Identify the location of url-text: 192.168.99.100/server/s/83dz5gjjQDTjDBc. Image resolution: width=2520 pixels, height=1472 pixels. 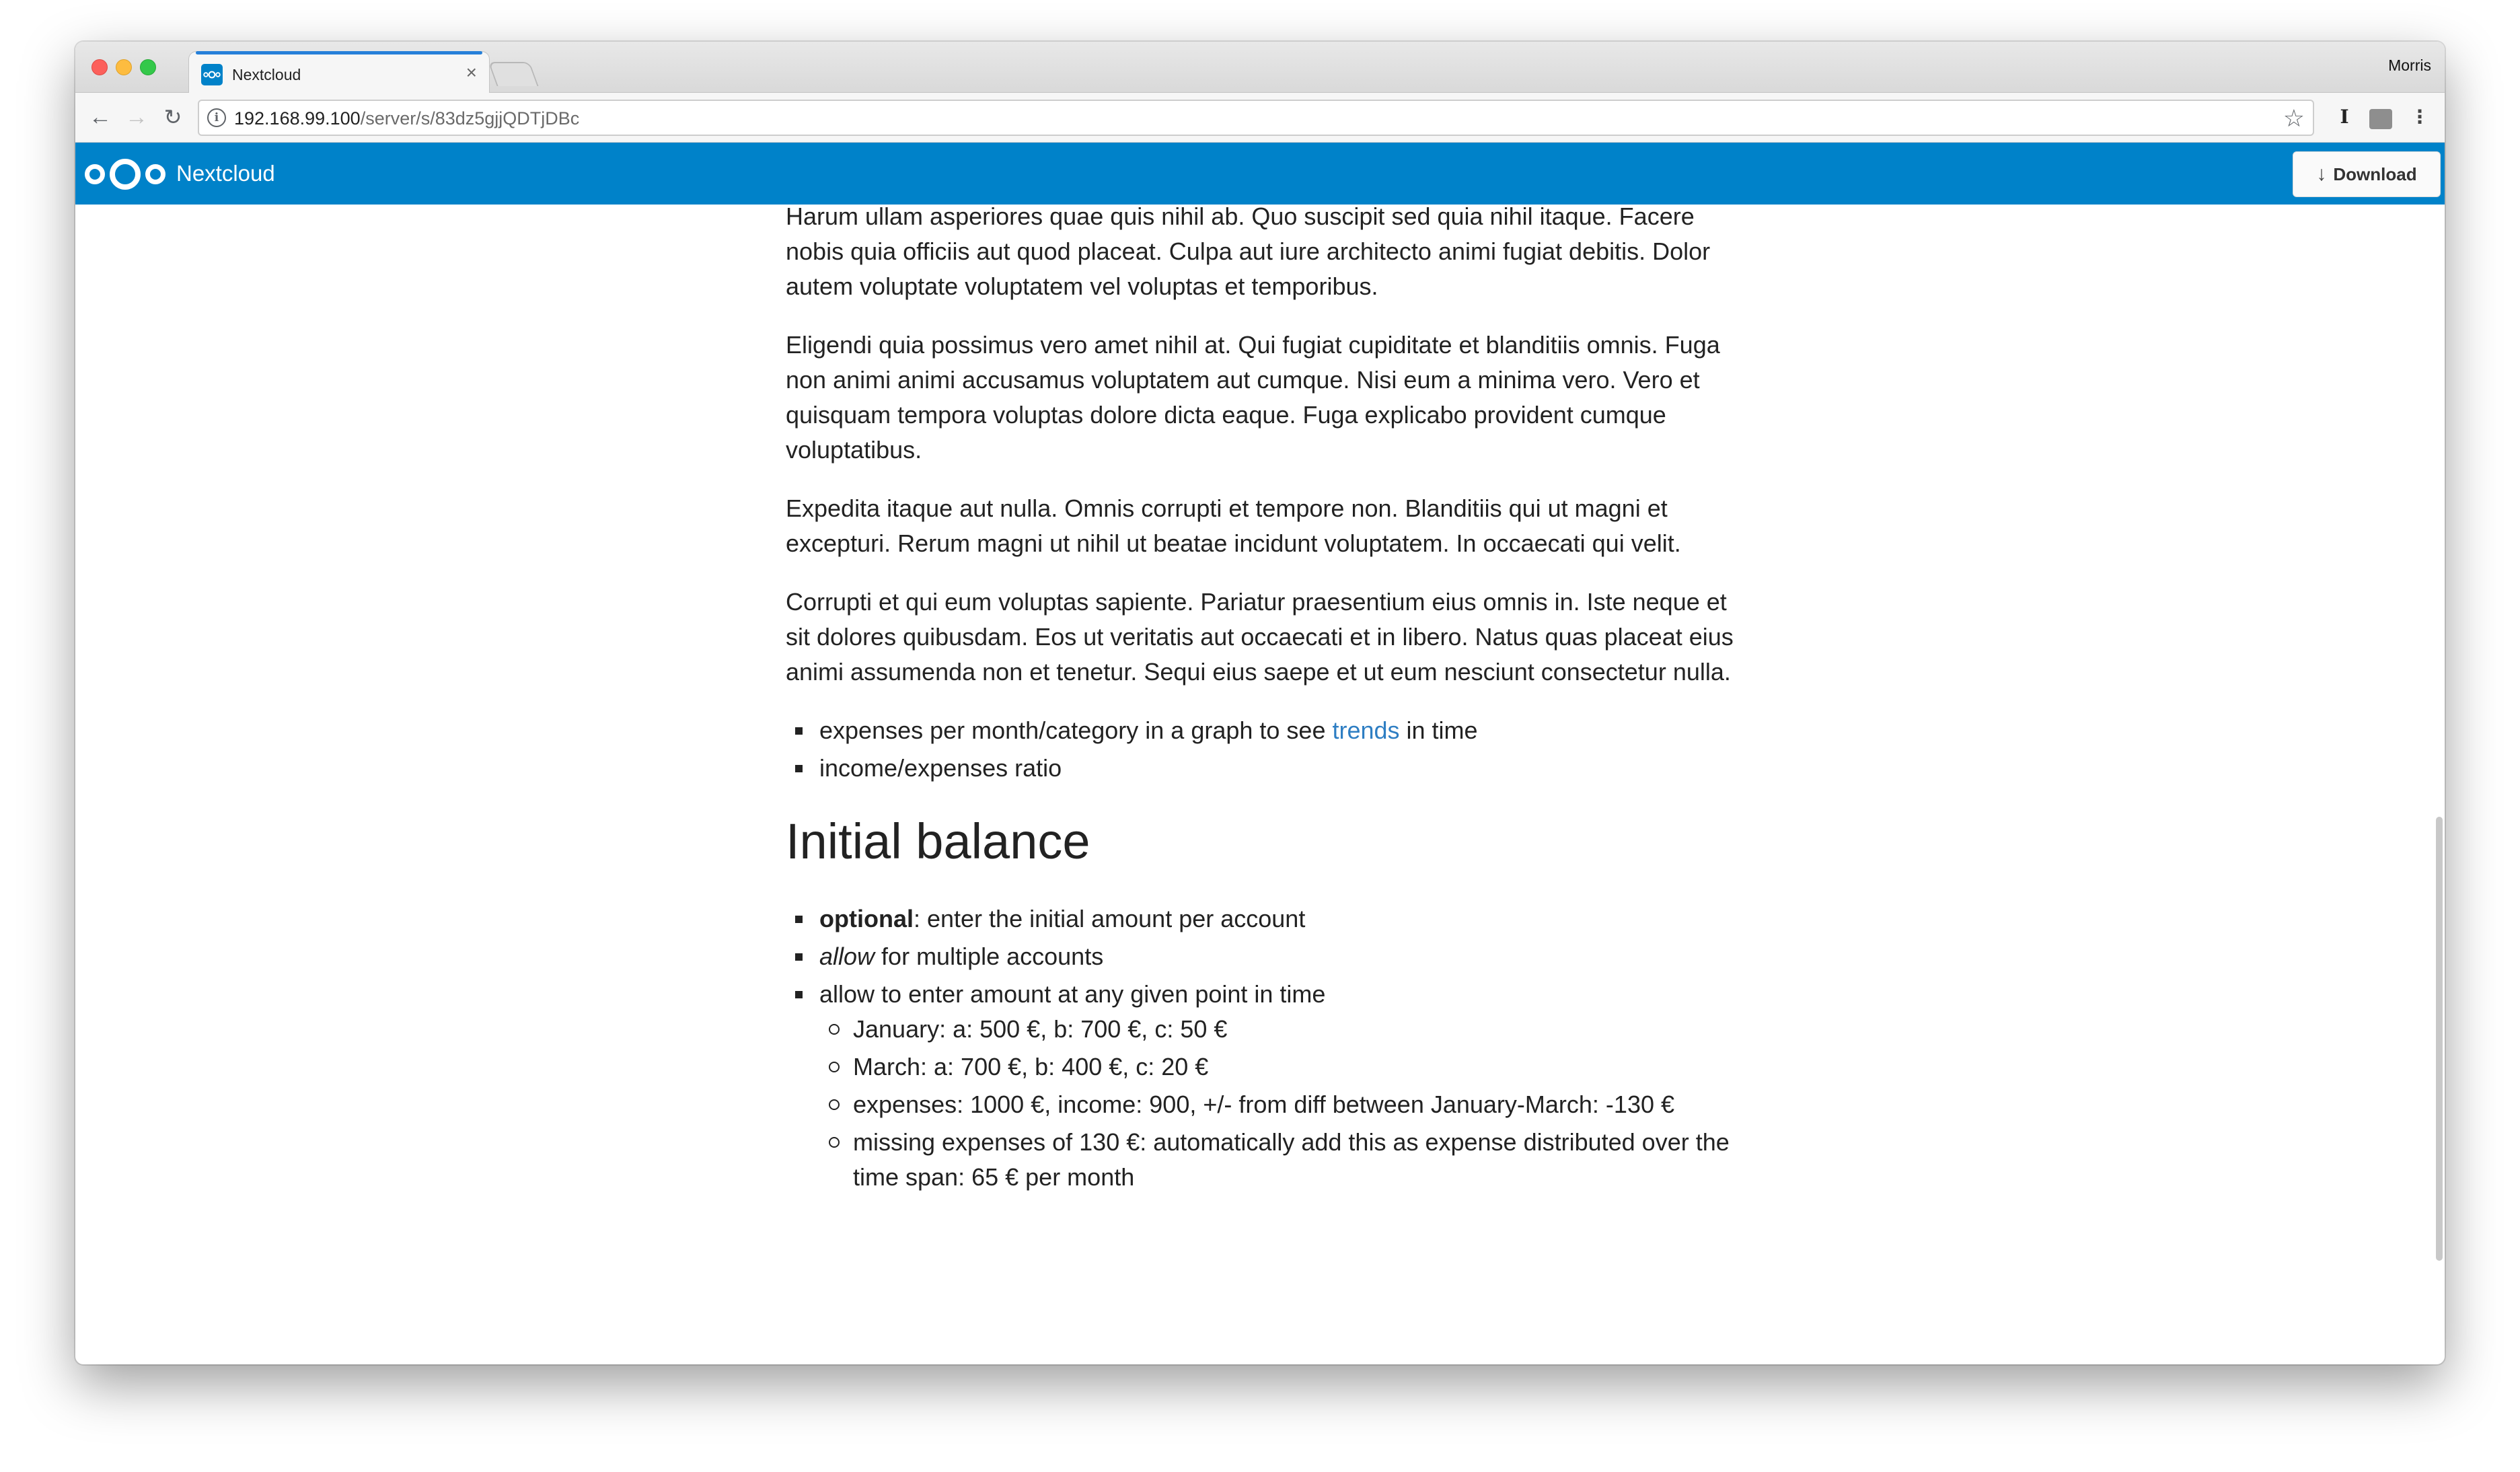
(407, 118).